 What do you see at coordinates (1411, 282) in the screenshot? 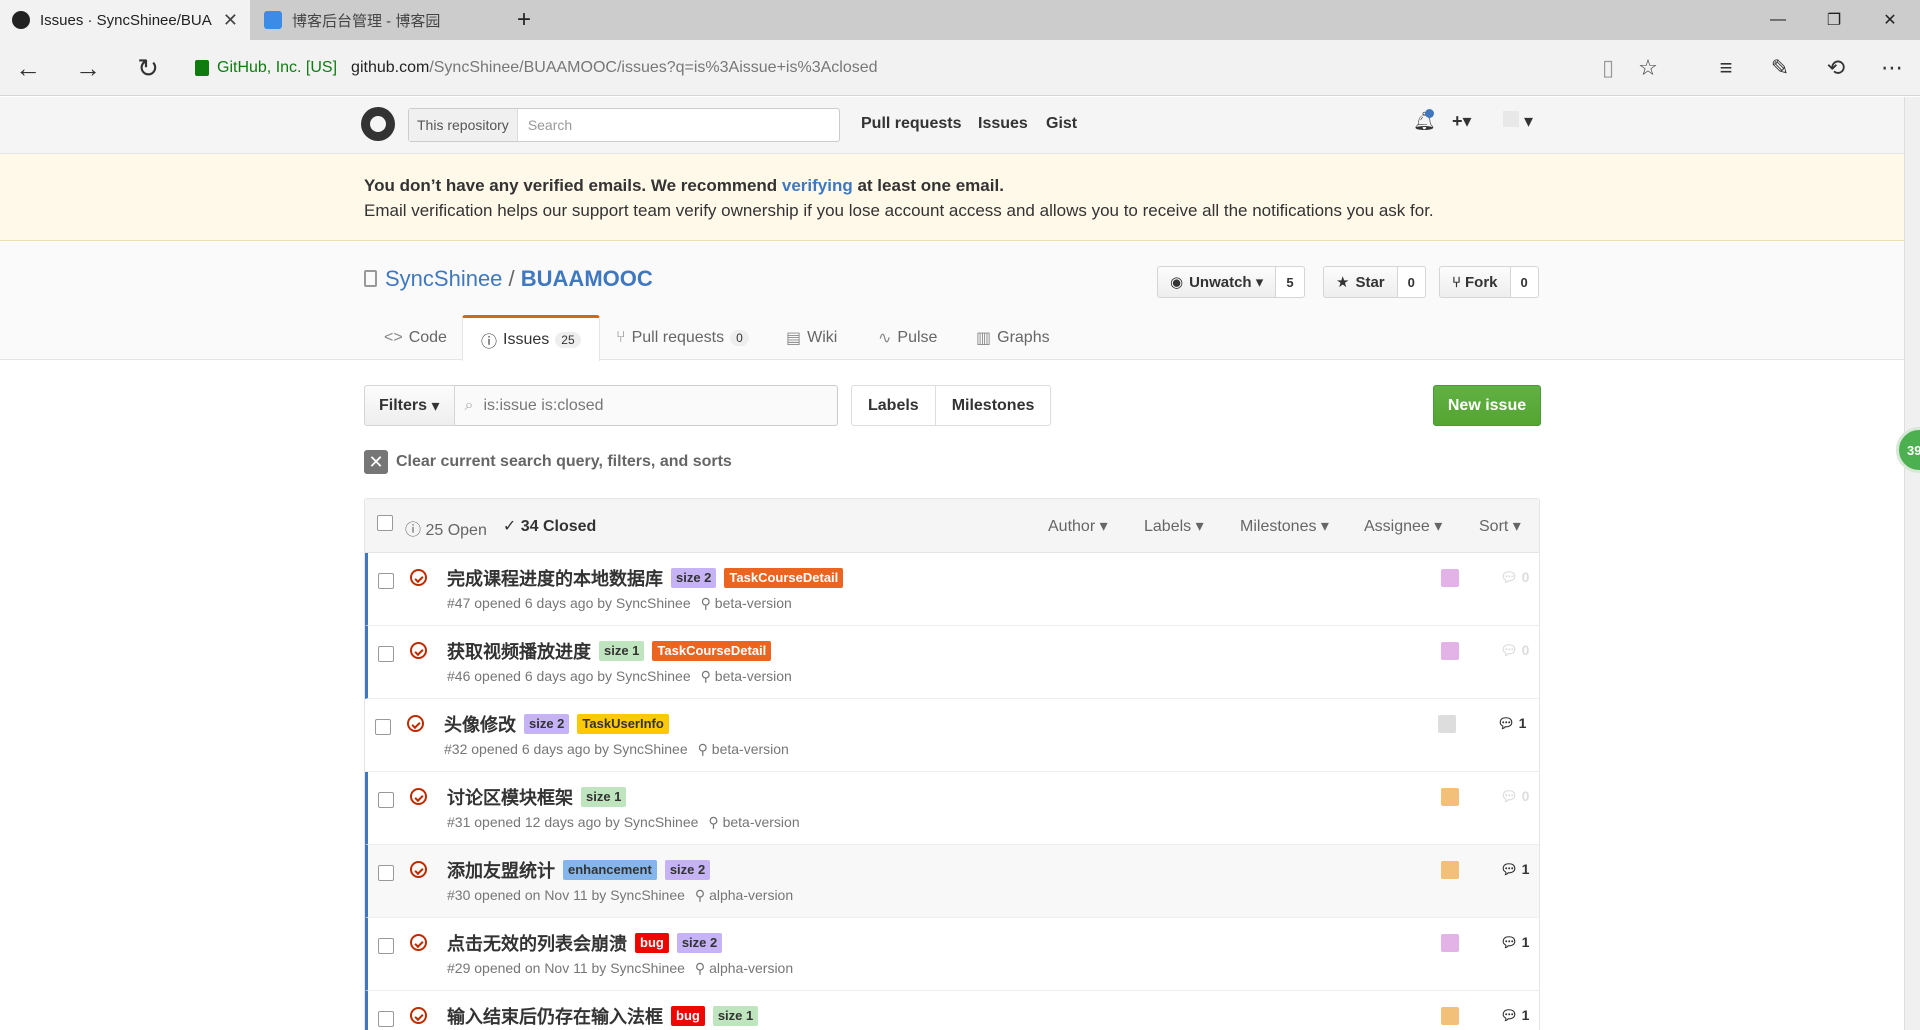
I see `stargazers-count: 0` at bounding box center [1411, 282].